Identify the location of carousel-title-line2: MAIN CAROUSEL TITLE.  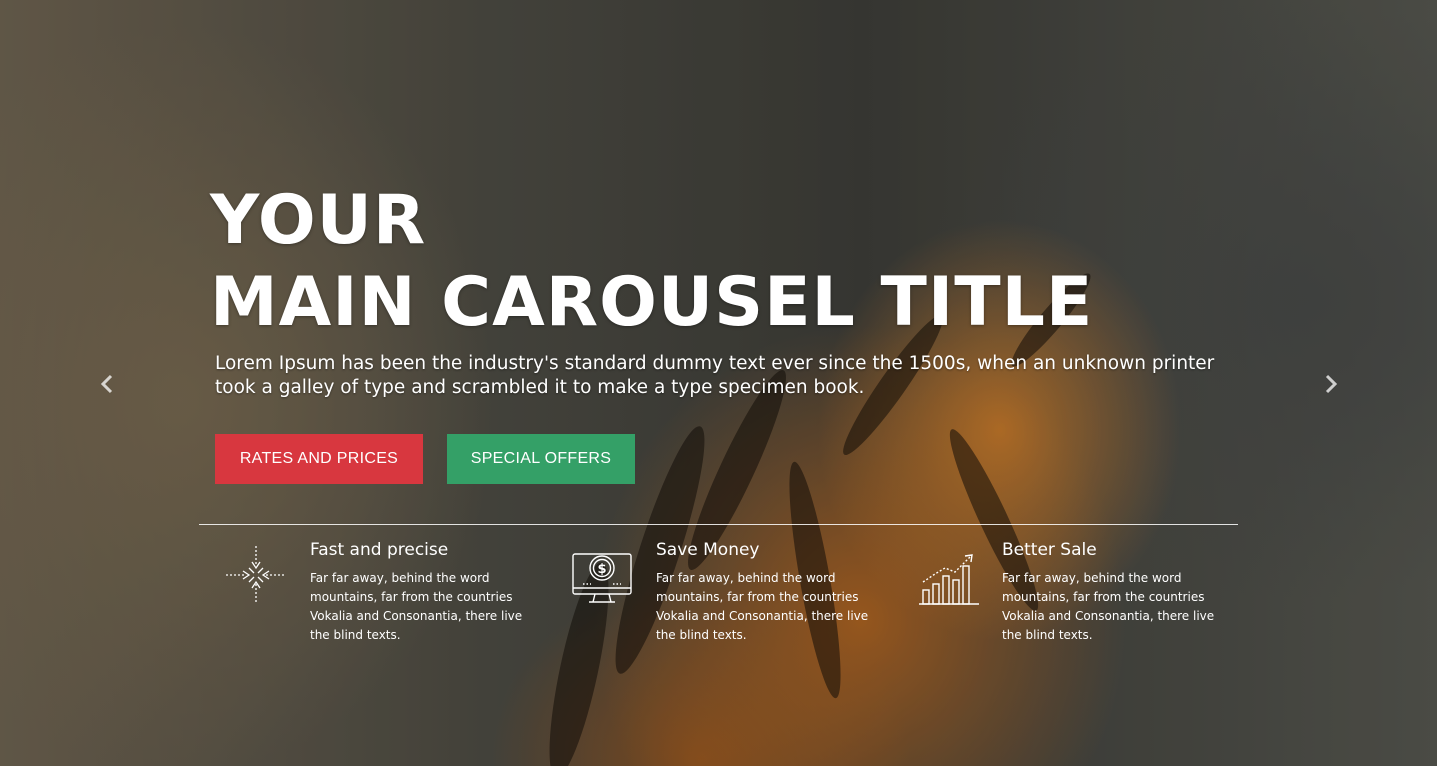
(652, 302).